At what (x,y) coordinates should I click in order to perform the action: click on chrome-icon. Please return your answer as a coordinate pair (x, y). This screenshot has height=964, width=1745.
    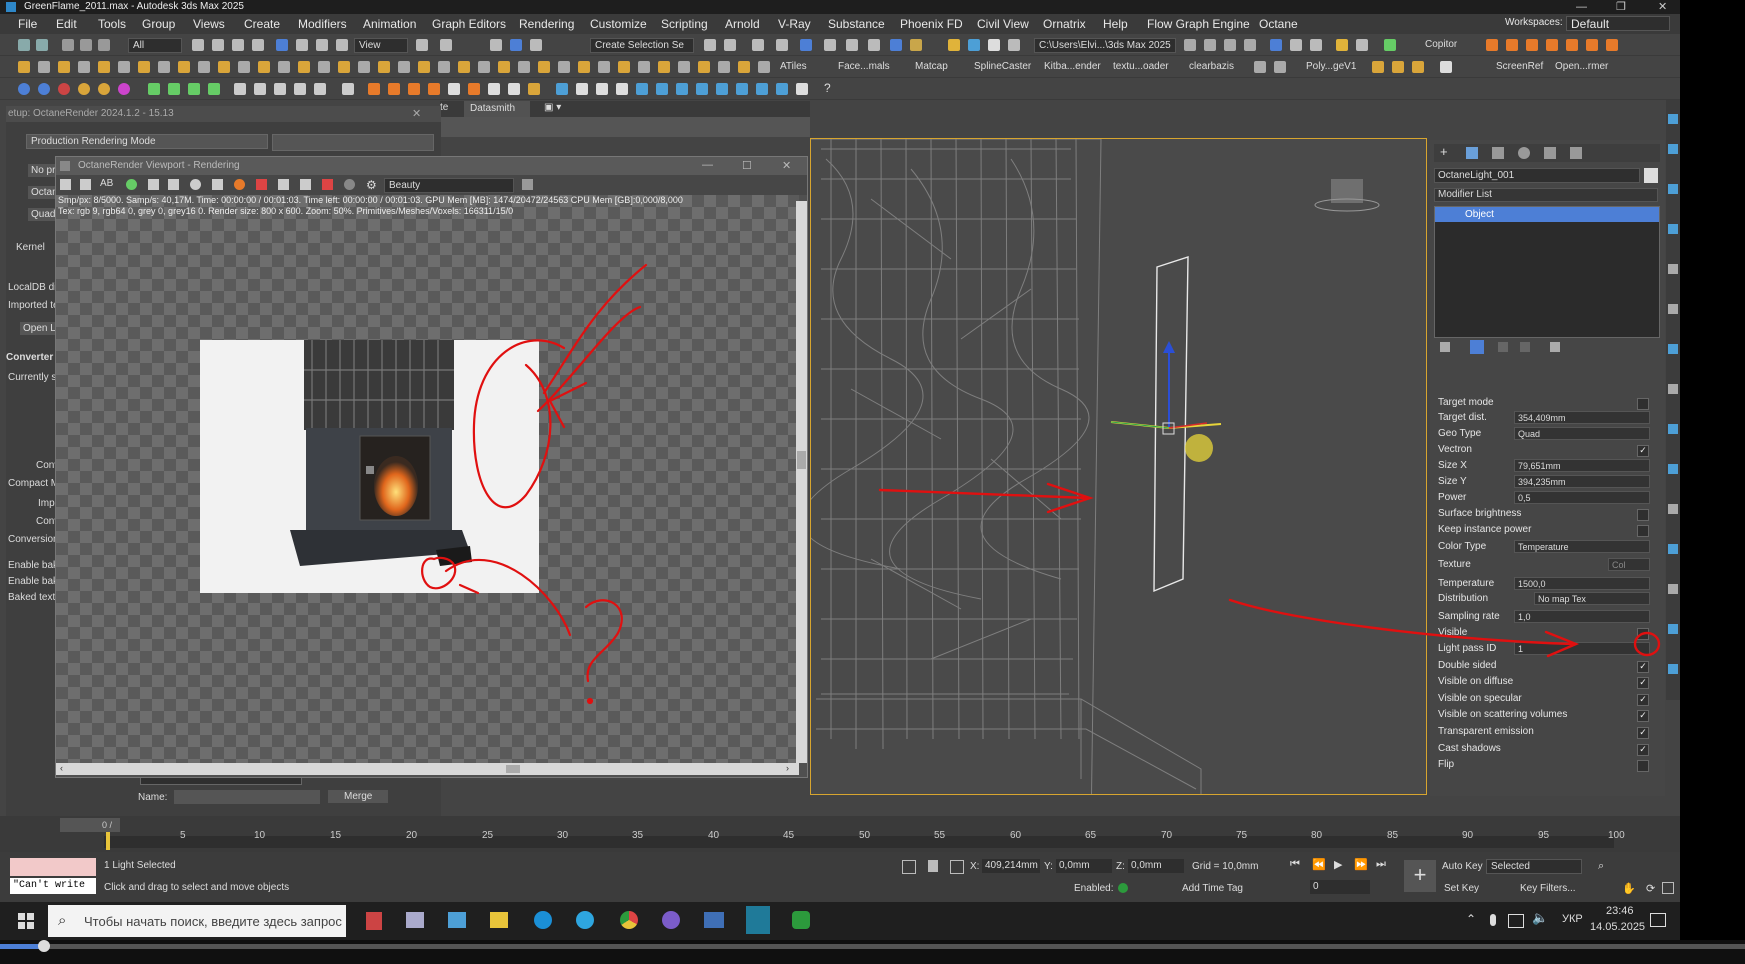
    Looking at the image, I should click on (629, 920).